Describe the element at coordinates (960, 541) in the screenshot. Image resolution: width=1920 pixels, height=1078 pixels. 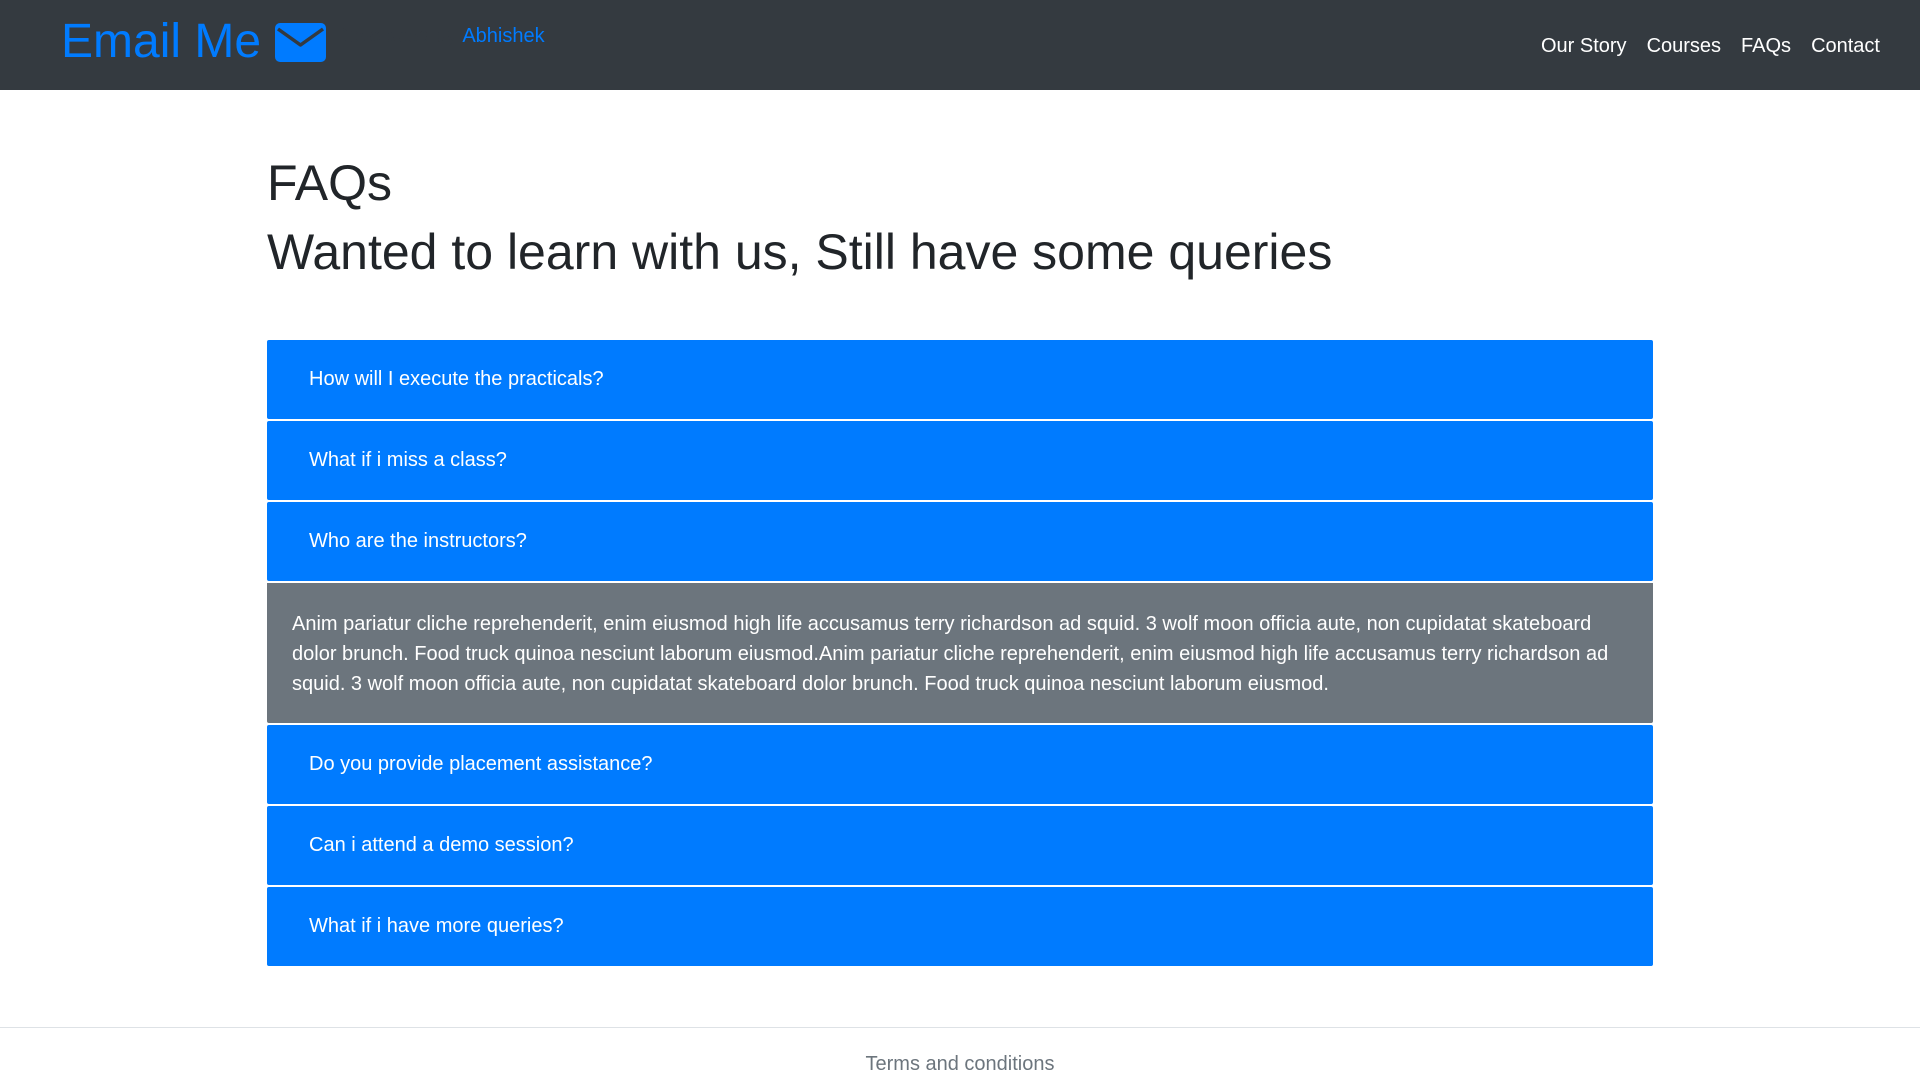
I see `faq-question-instructors: Who are the instructors?` at that location.